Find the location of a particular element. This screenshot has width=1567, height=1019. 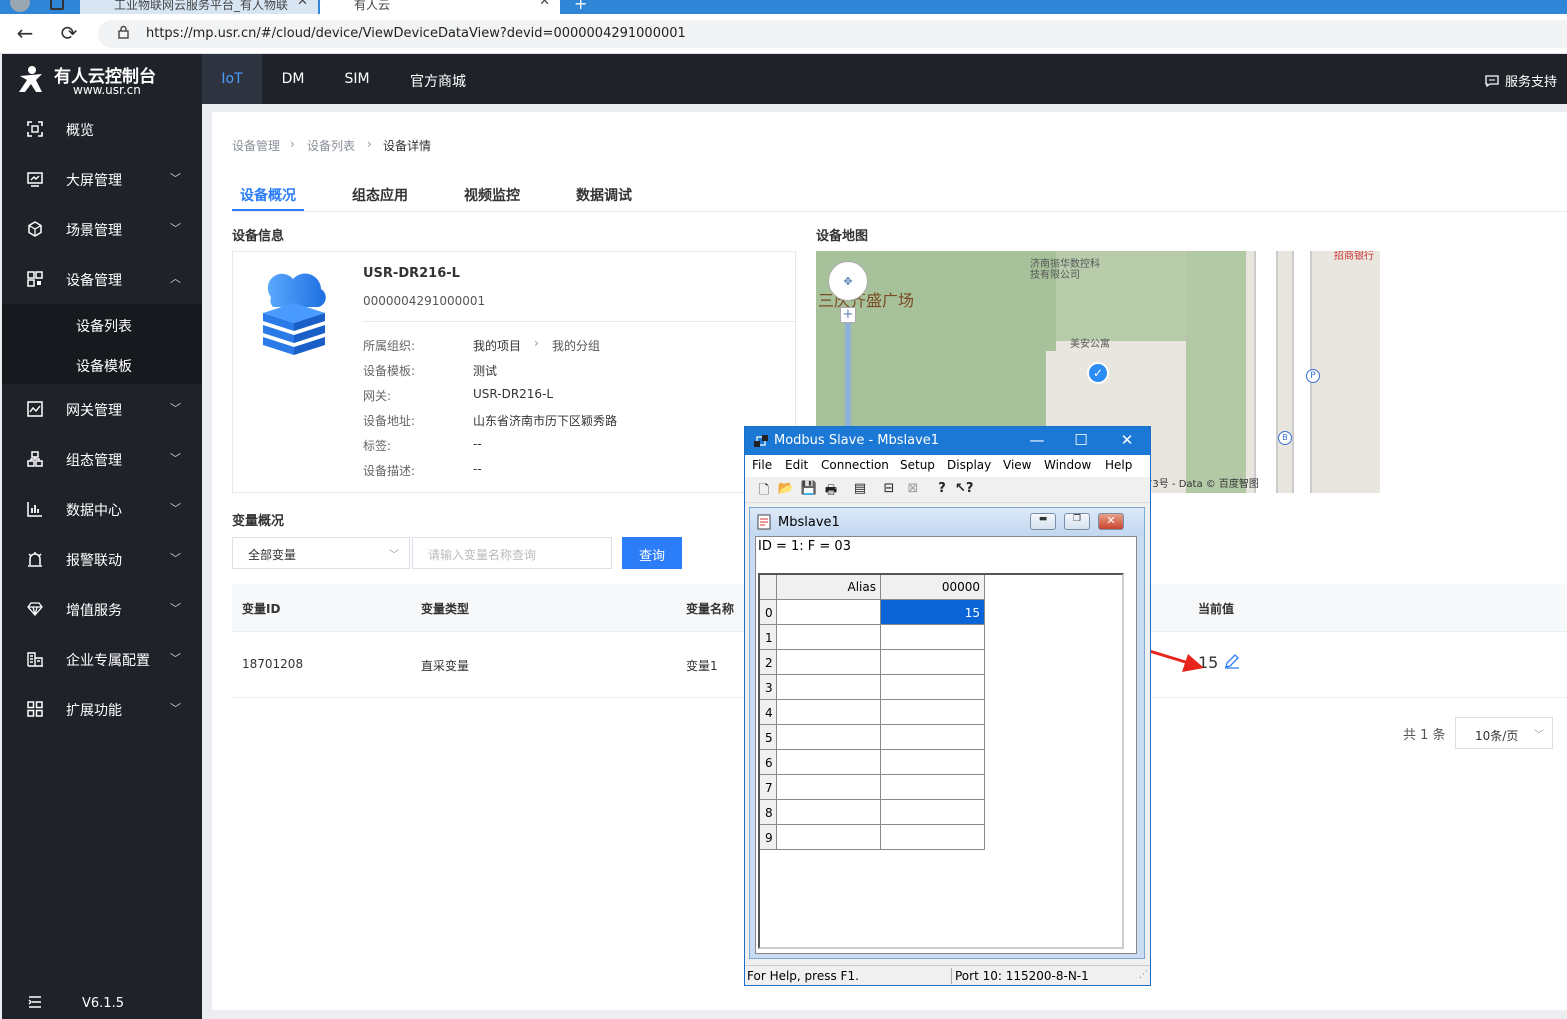

maximize-icon: ☐ is located at coordinates (1081, 440).